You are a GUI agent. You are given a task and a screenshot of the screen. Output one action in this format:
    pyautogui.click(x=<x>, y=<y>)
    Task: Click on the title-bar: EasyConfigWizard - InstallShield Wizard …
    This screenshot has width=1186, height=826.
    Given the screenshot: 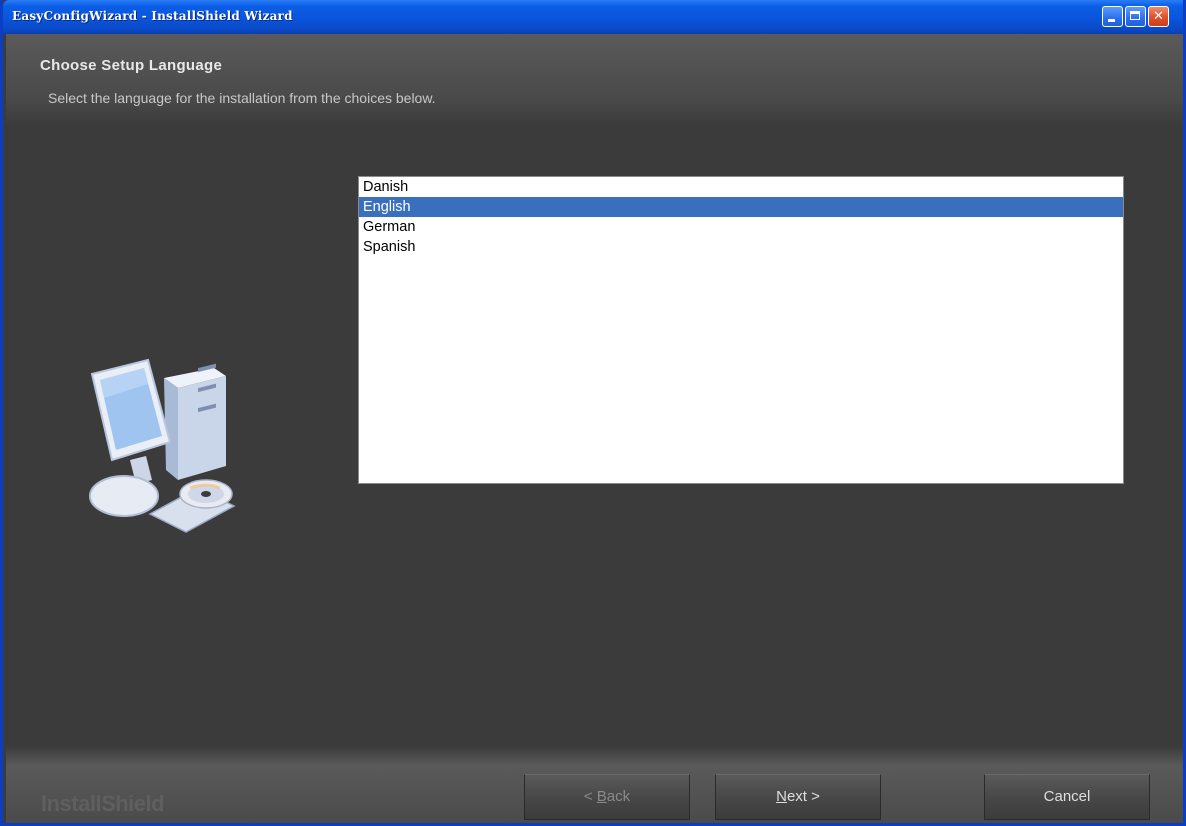 What is the action you would take?
    pyautogui.click(x=593, y=17)
    